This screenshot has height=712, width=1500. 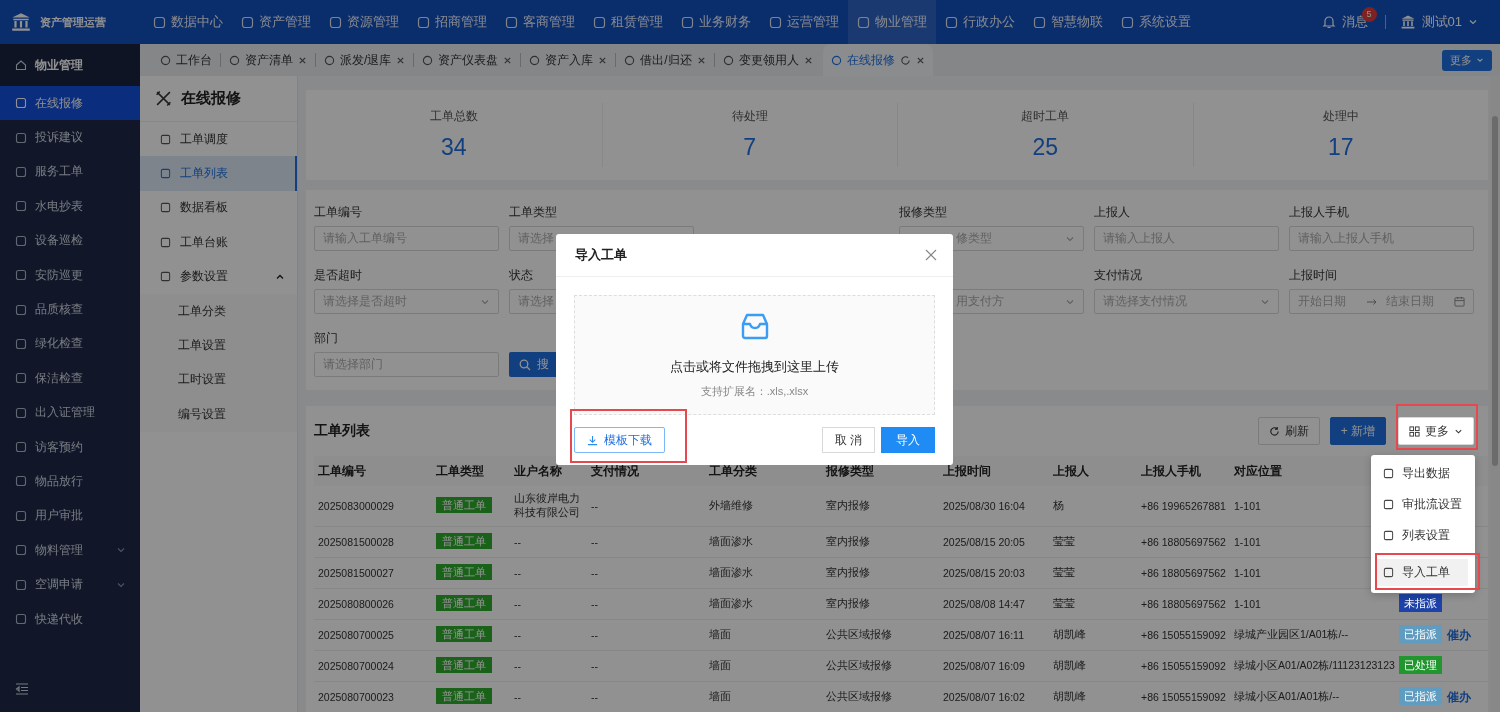 What do you see at coordinates (211, 98) in the screenshot?
I see `section-title: 在线报修` at bounding box center [211, 98].